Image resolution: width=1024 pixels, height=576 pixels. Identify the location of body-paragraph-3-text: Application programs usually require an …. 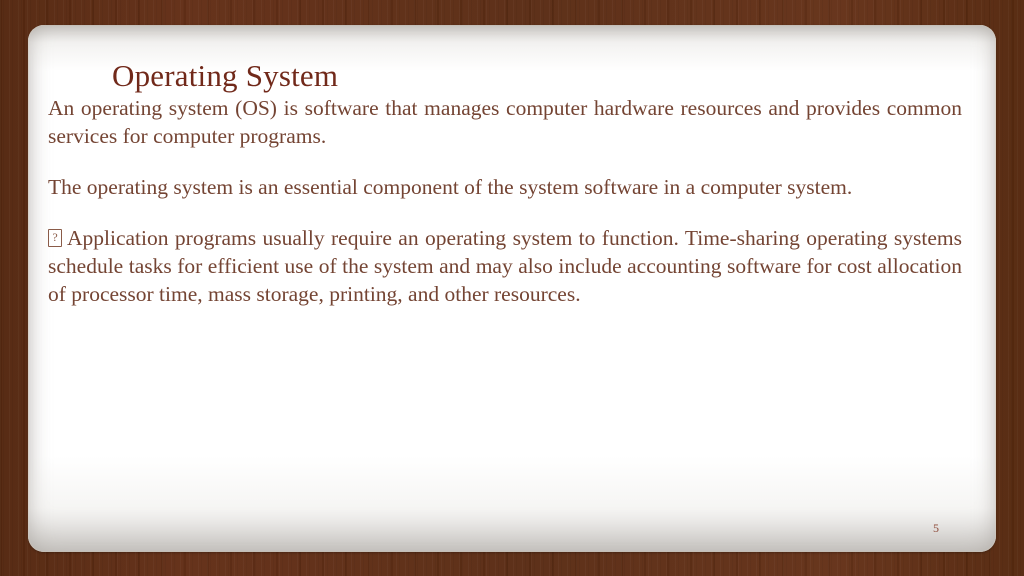
(505, 266).